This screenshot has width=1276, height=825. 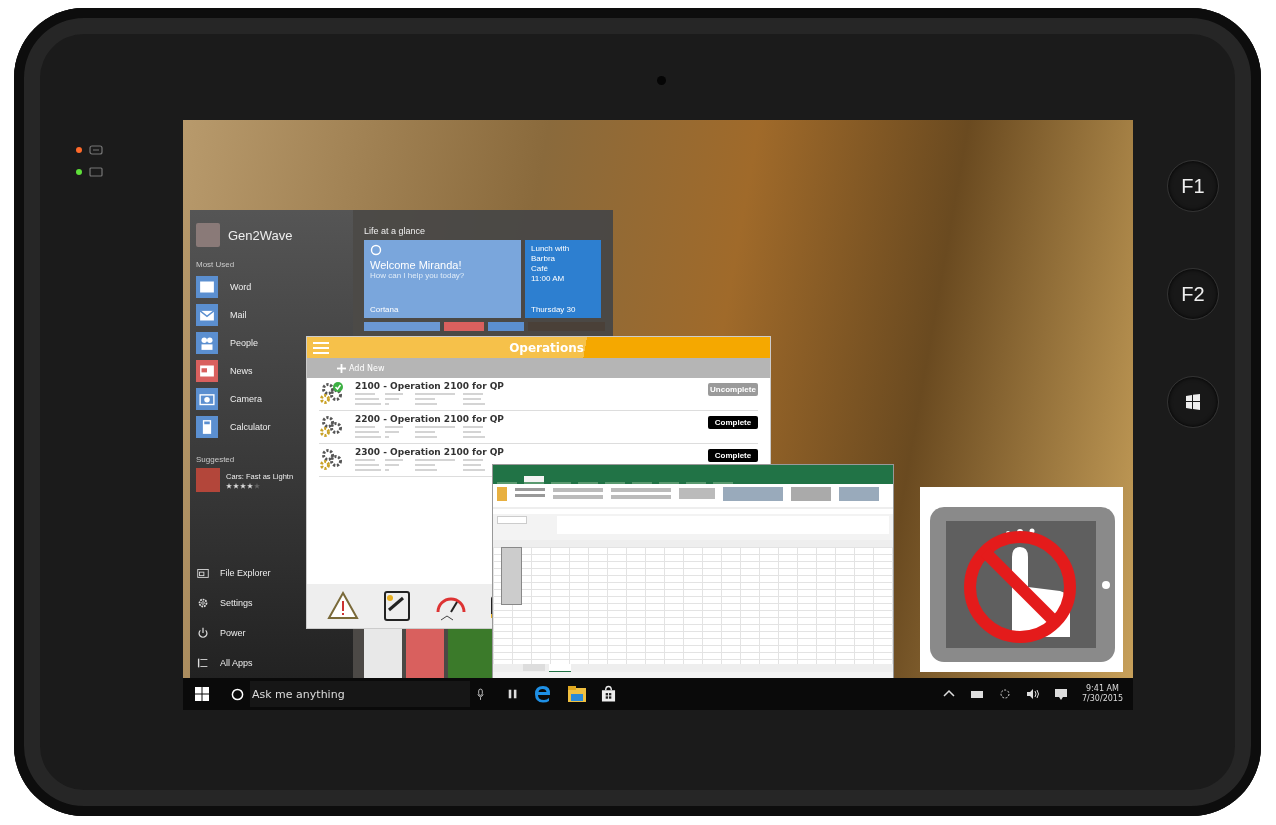 What do you see at coordinates (1004, 694) in the screenshot?
I see `network-icon` at bounding box center [1004, 694].